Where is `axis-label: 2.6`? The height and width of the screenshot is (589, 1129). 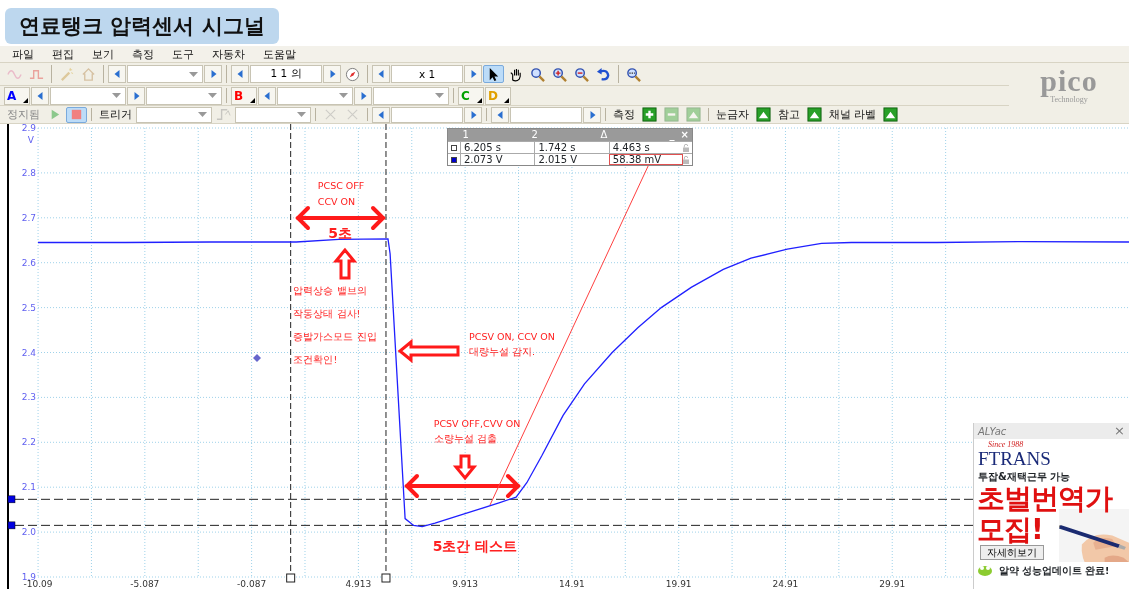
axis-label: 2.6 is located at coordinates (28, 262).